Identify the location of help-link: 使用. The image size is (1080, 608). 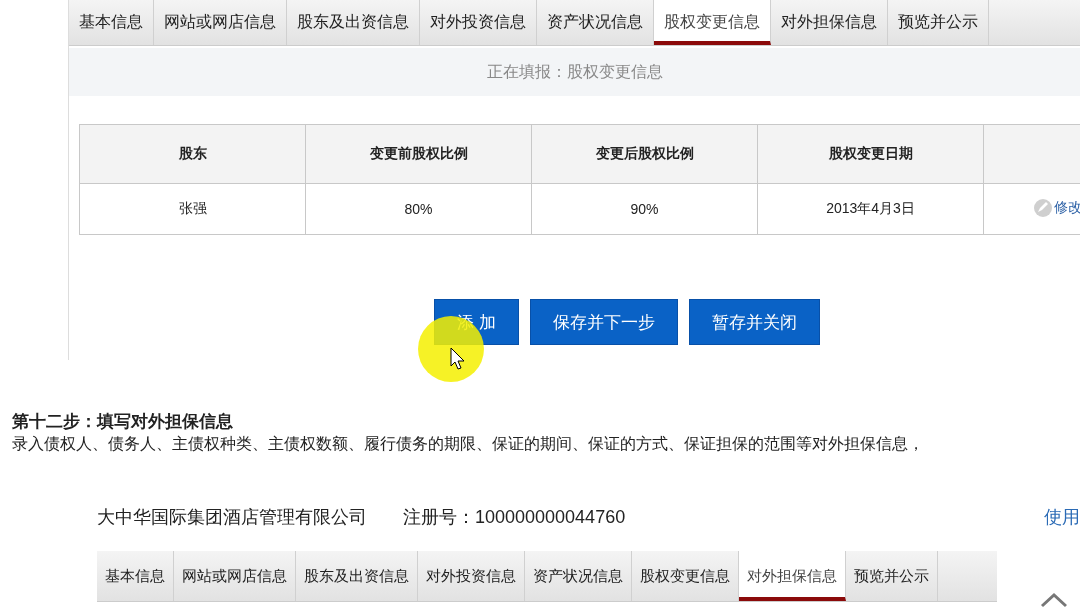
(1062, 517).